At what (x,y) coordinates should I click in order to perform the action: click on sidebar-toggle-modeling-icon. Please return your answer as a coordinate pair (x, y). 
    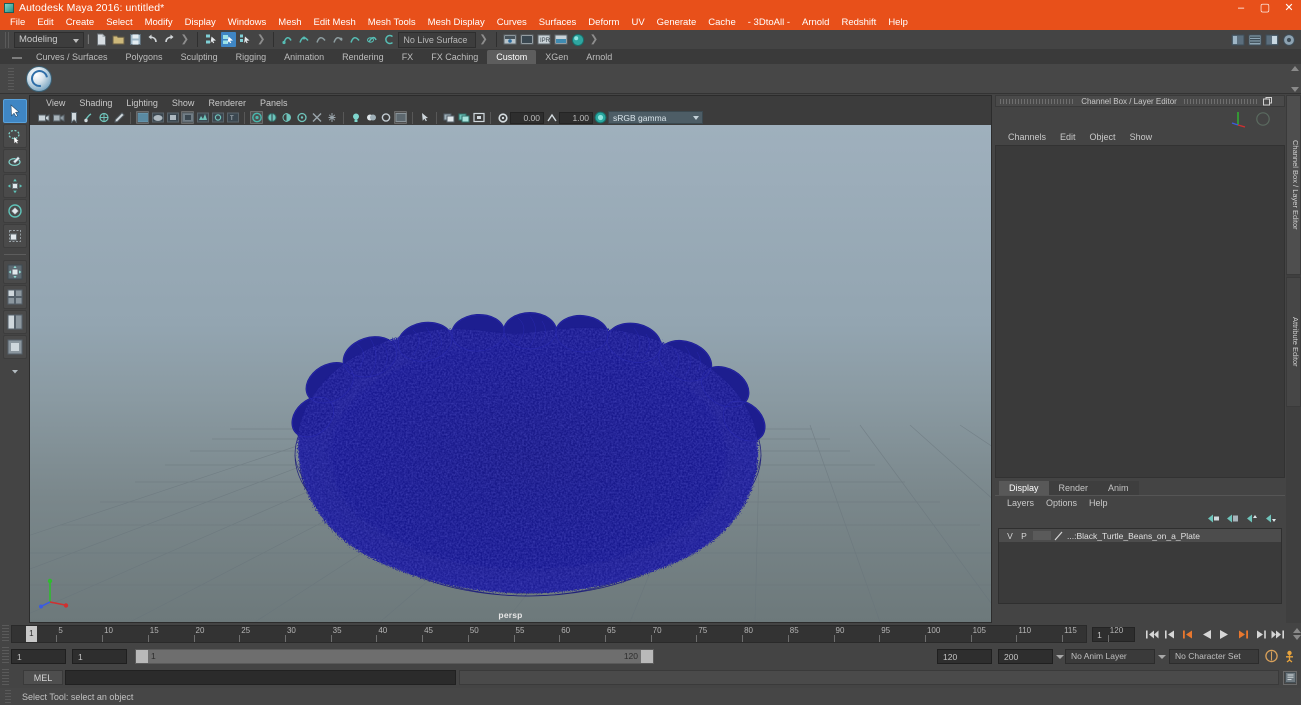
    Looking at the image, I should click on (1237, 39).